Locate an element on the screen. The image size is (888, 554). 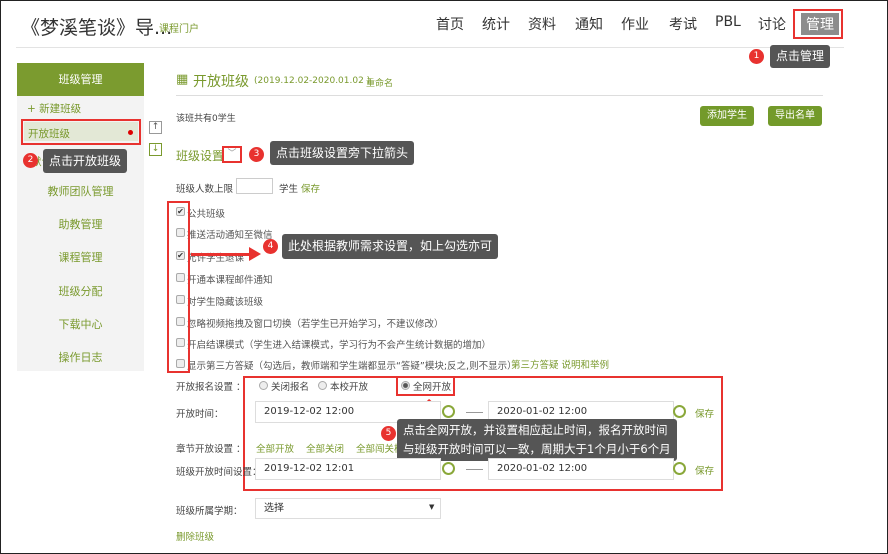
chapter-label: 章节开放设置 ： is located at coordinates (211, 449).